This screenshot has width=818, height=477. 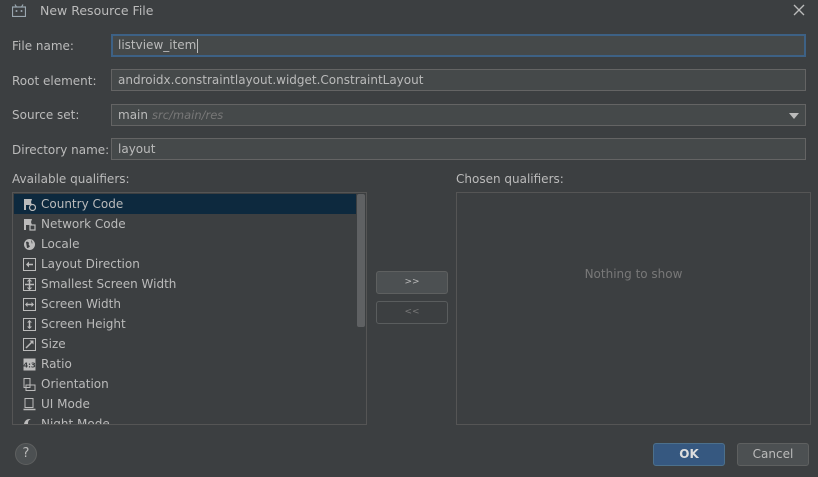 I want to click on ui-mode-icon, so click(x=29, y=404).